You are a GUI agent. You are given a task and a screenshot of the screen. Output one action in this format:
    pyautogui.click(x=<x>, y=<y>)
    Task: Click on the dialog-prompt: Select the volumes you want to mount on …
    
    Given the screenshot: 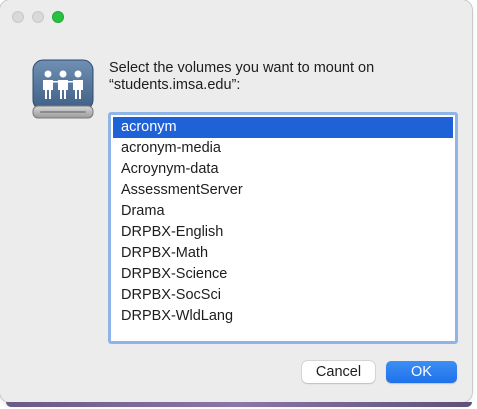 What is the action you would take?
    pyautogui.click(x=279, y=77)
    